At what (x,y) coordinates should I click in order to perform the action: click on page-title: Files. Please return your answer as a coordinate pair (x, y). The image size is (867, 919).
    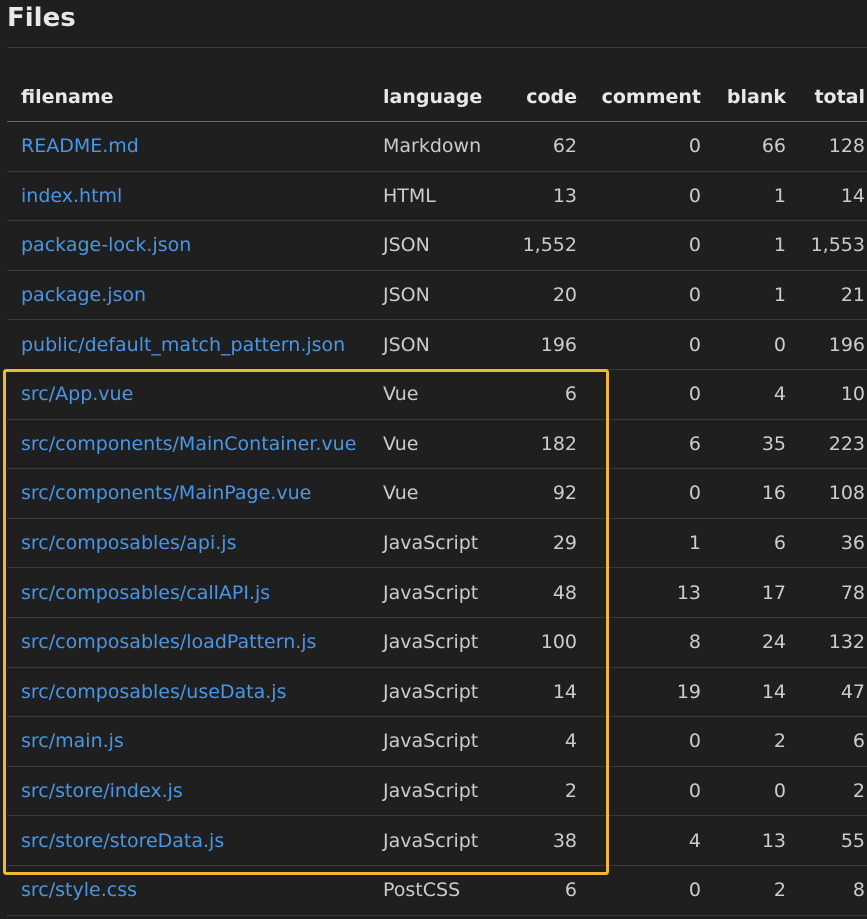
    Looking at the image, I should click on (41, 18).